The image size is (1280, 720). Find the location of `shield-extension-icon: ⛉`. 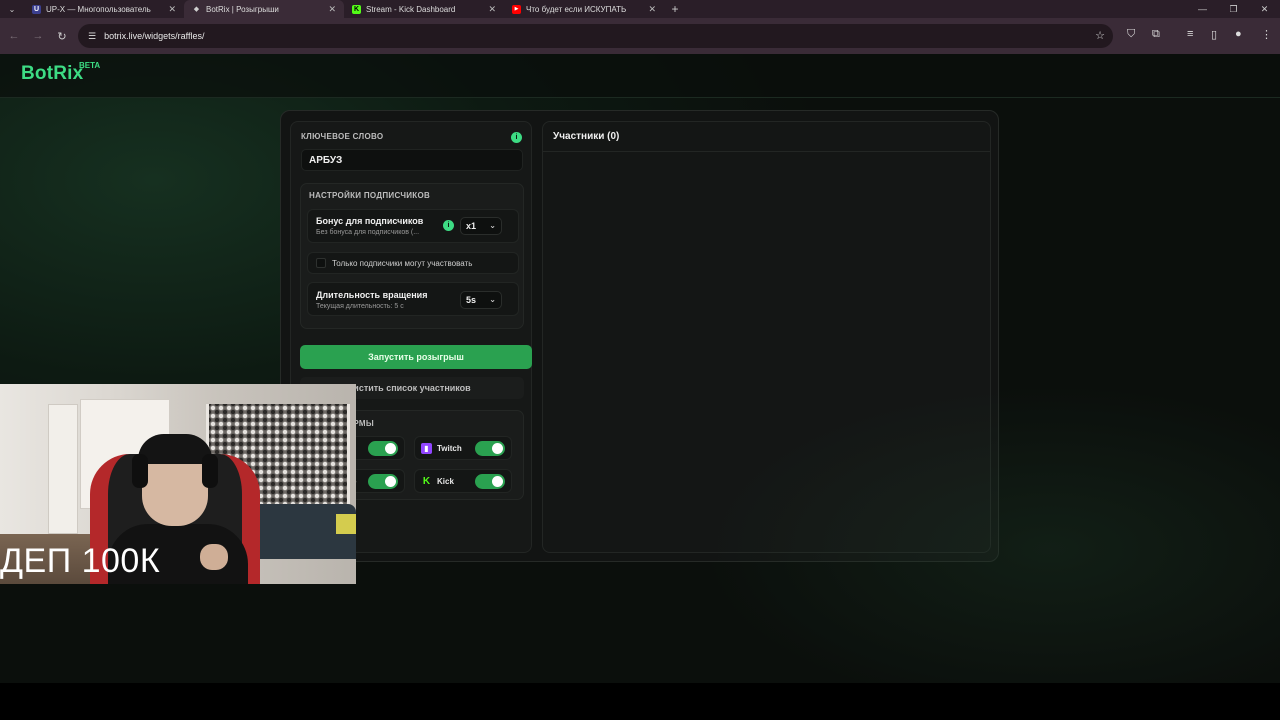

shield-extension-icon: ⛉ is located at coordinates (1131, 34).